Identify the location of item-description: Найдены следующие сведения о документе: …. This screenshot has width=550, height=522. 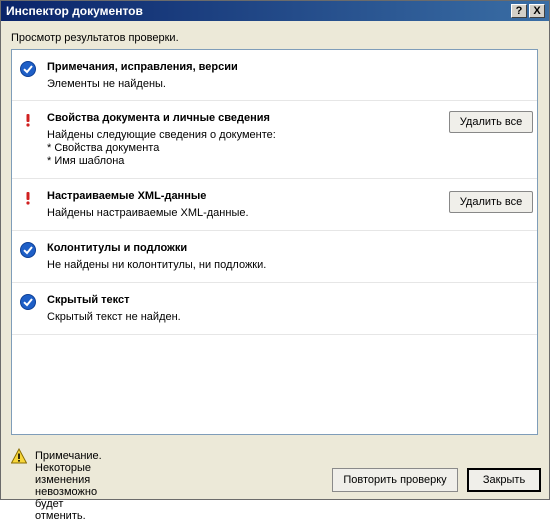
(161, 148).